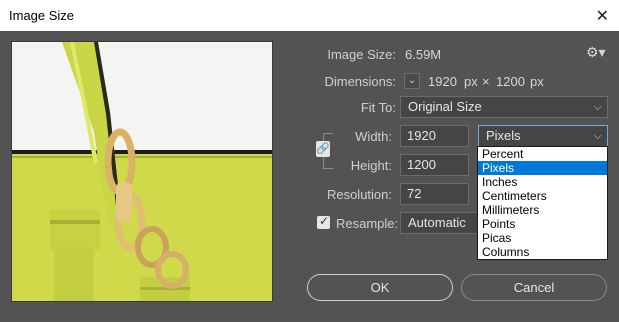  Describe the element at coordinates (542, 224) in the screenshot. I see `dropdown-option: Points` at that location.